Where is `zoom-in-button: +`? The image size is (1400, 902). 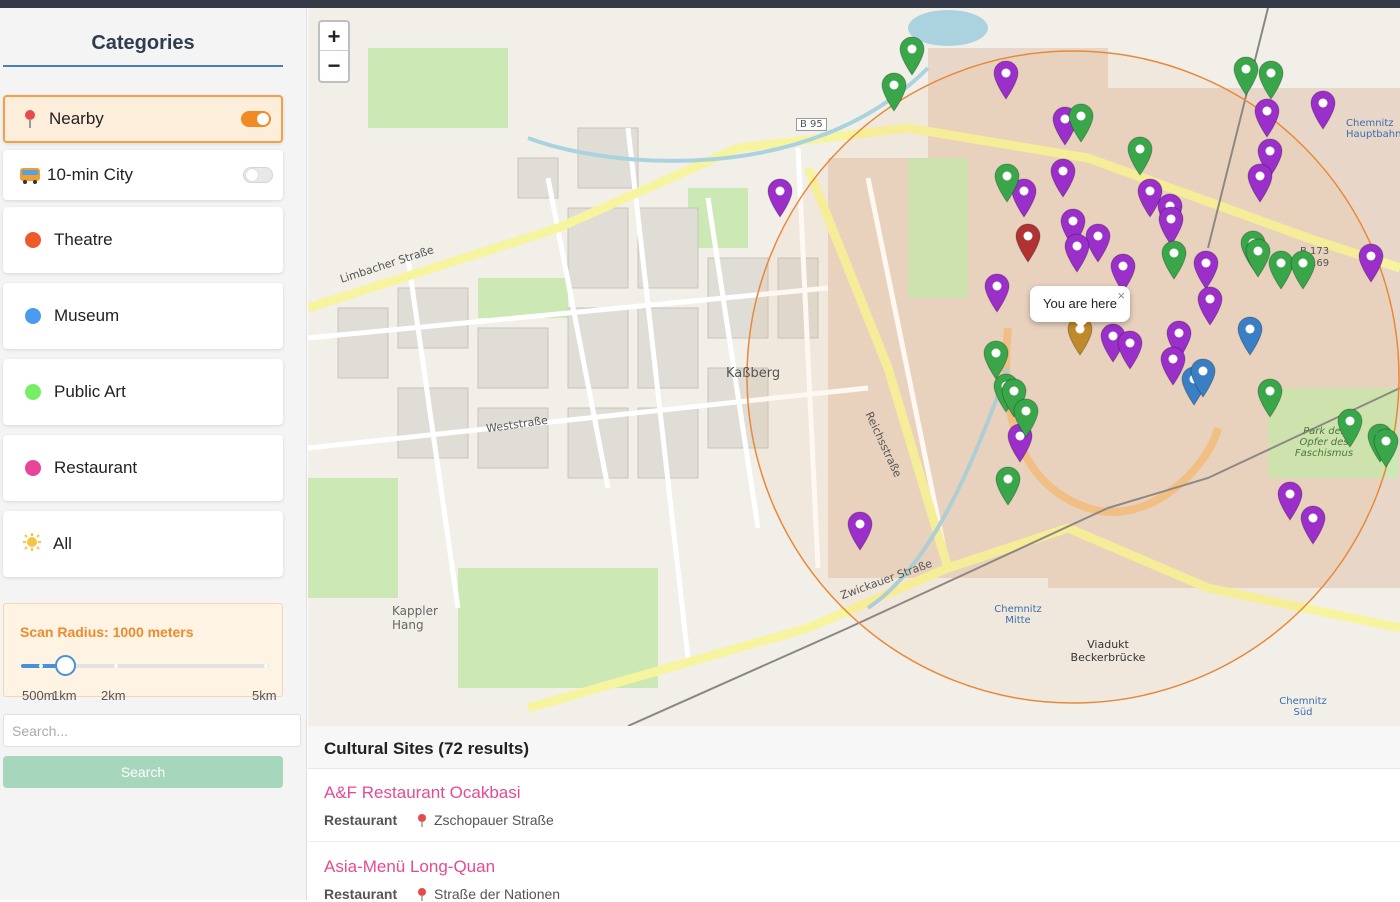
zoom-in-button: + is located at coordinates (334, 36).